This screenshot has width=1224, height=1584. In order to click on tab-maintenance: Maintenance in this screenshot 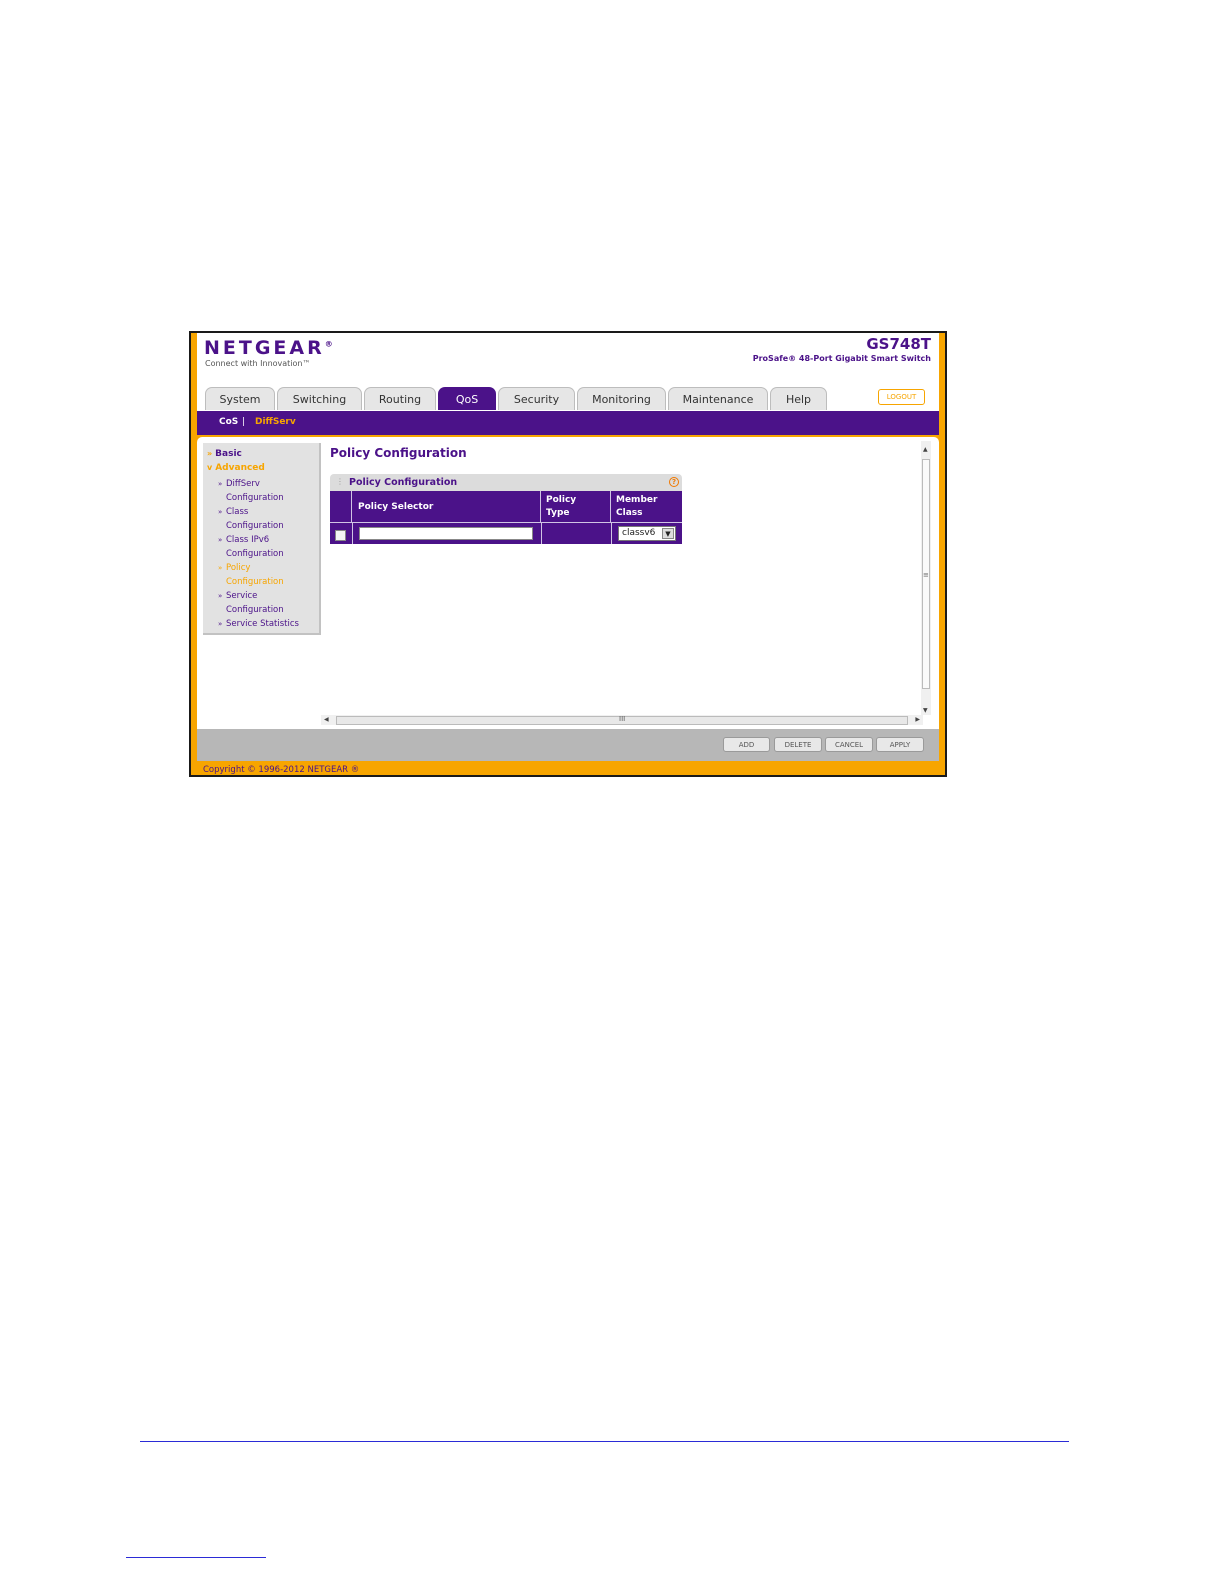, I will do `click(718, 398)`.